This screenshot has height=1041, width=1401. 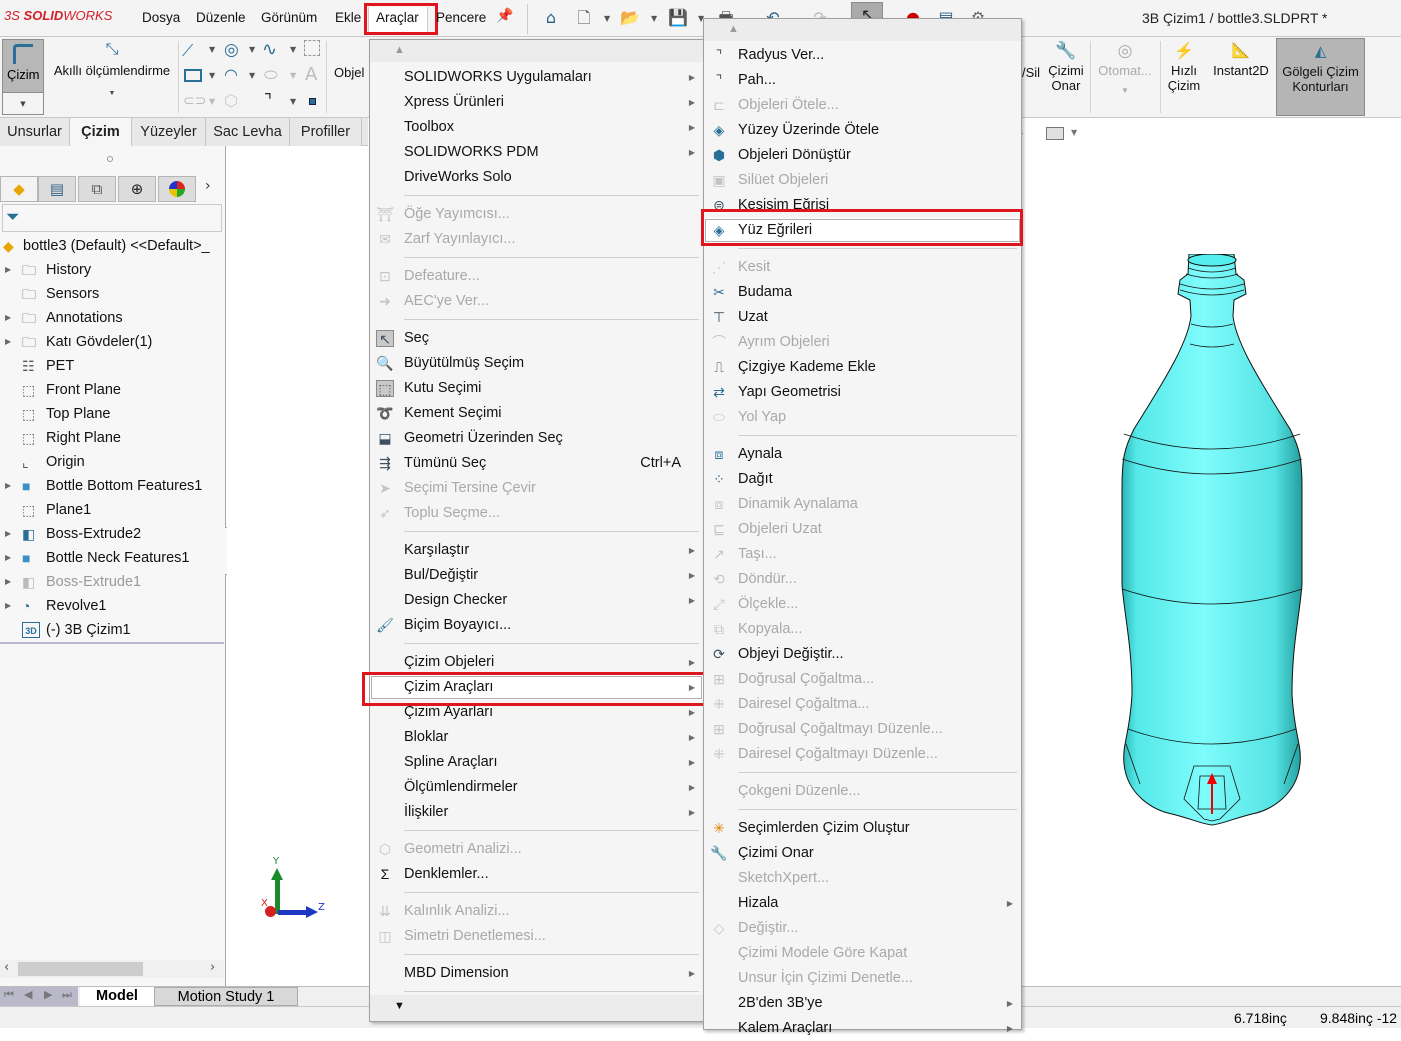 I want to click on filter-field: ⏷, so click(x=112, y=218).